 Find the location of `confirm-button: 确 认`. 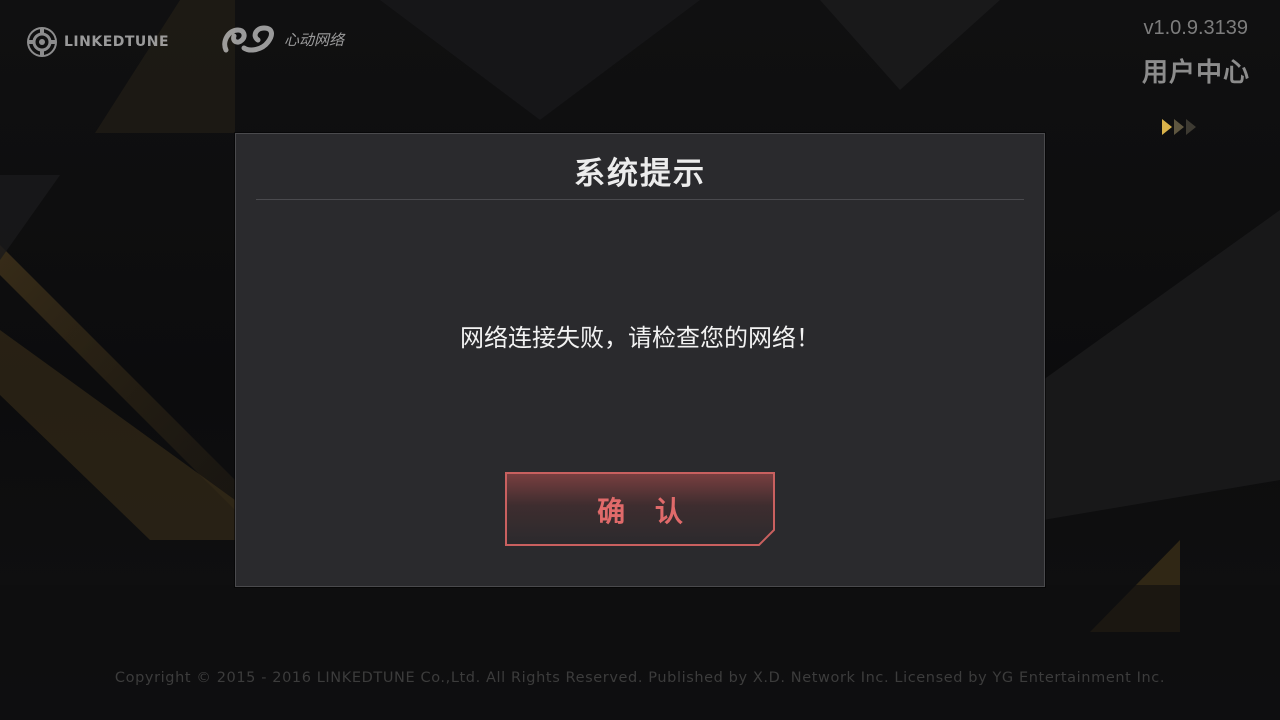

confirm-button: 确 认 is located at coordinates (640, 509).